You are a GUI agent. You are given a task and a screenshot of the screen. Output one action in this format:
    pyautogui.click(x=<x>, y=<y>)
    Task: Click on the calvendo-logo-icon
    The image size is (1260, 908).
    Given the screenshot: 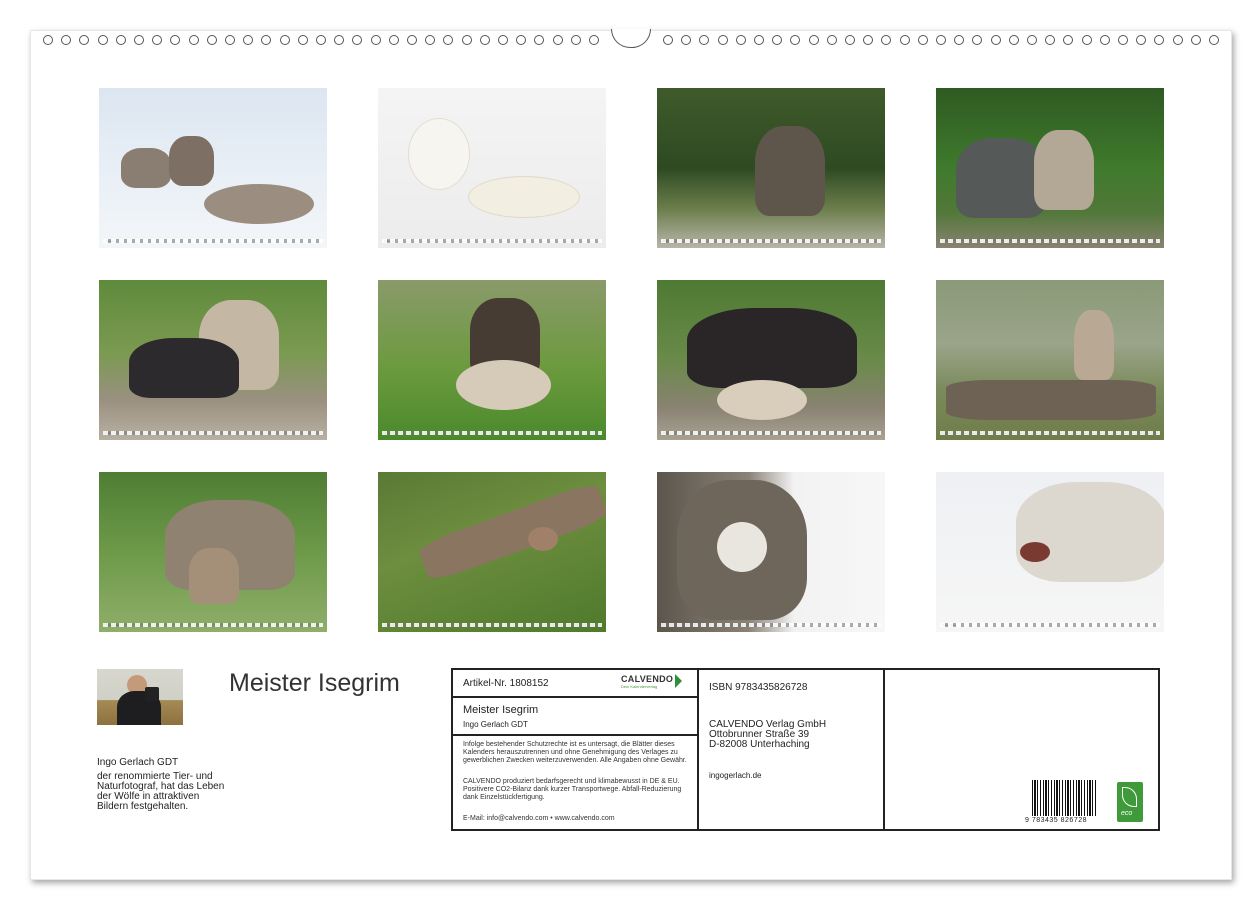 What is the action you would take?
    pyautogui.click(x=678, y=681)
    